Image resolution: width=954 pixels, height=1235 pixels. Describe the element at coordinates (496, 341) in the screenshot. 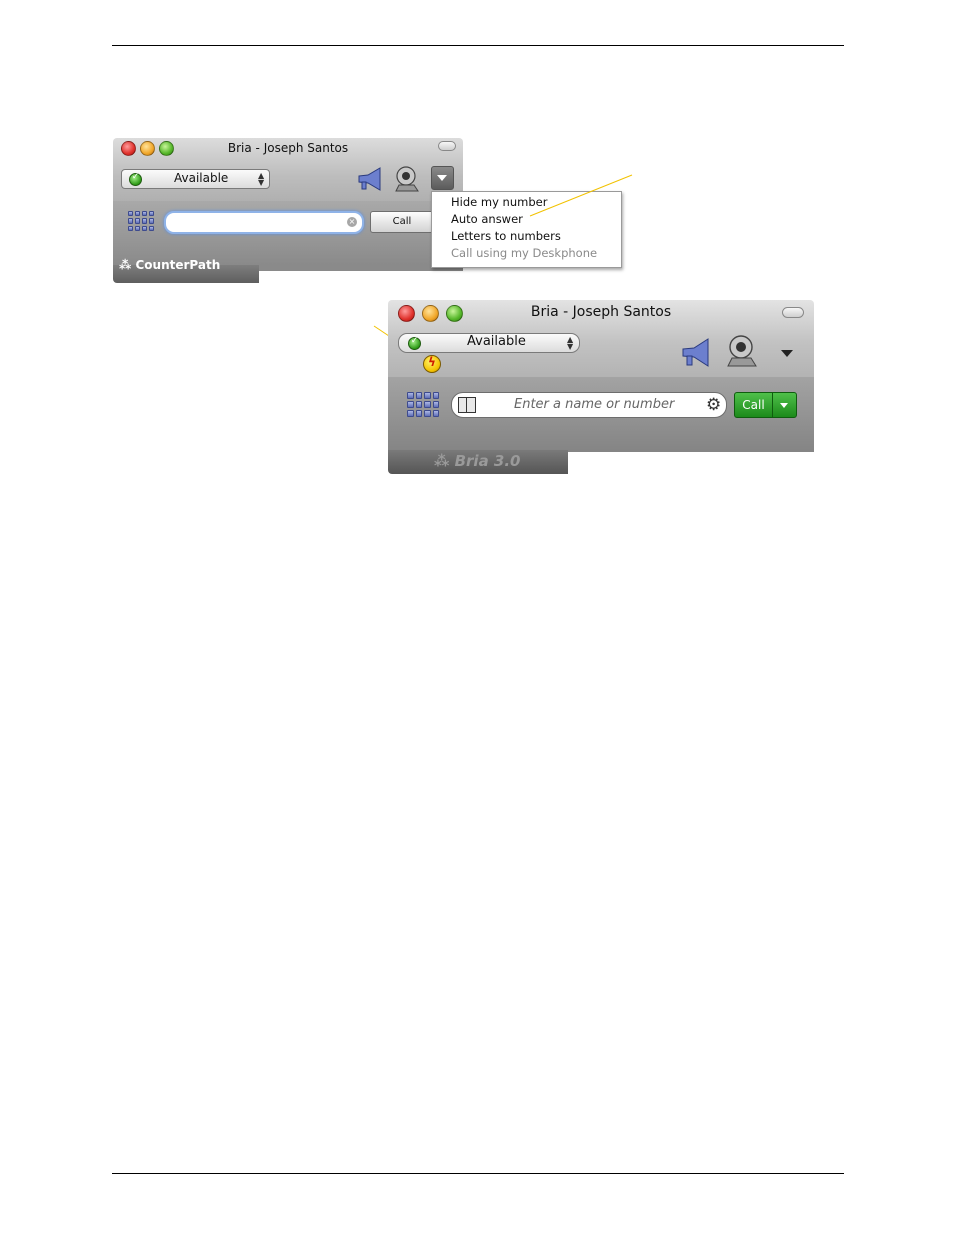

I see `presence-label: Available` at that location.